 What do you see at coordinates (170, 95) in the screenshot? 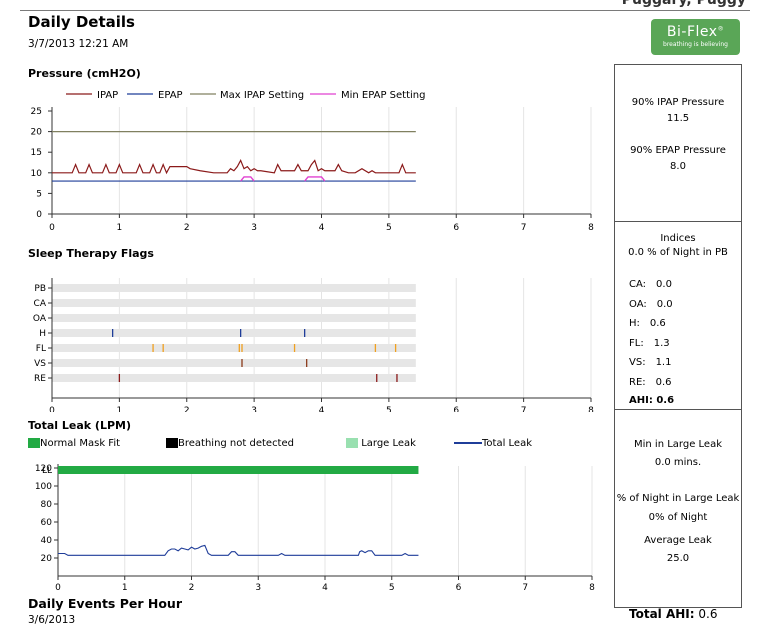
I see `legend-epap-label: EPAP` at bounding box center [170, 95].